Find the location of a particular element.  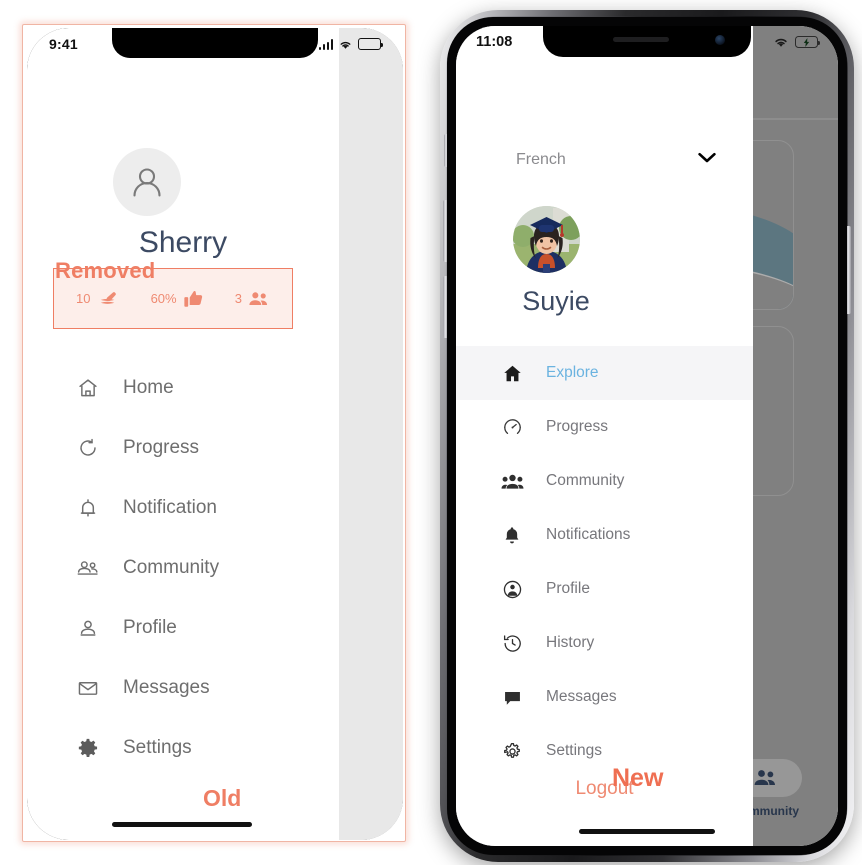

sidebar-item-notification: Notification is located at coordinates (183, 508).